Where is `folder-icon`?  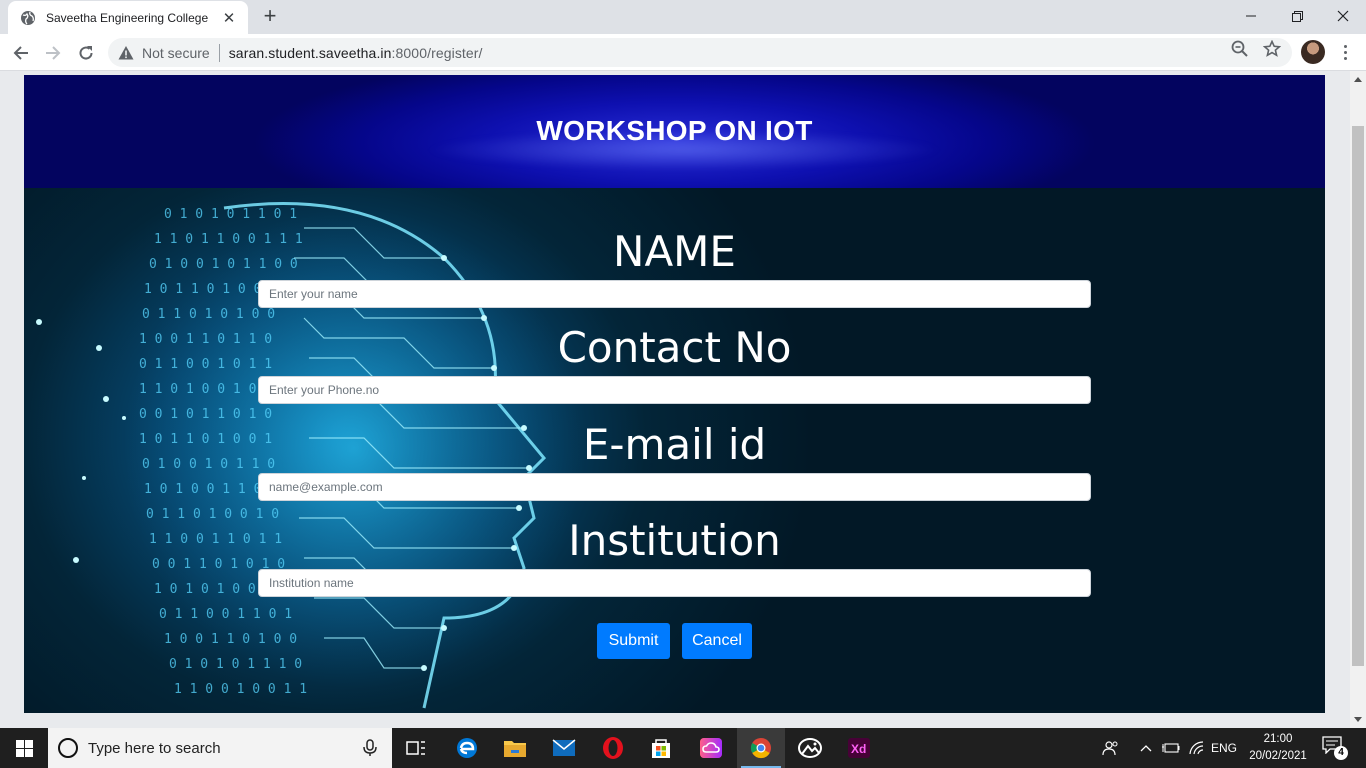
folder-icon is located at coordinates (515, 749).